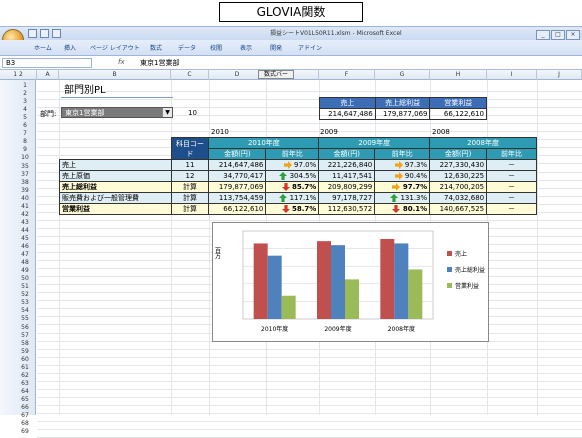 This screenshot has height=438, width=582. Describe the element at coordinates (276, 47) in the screenshot. I see `tab-developer: 開発` at that location.